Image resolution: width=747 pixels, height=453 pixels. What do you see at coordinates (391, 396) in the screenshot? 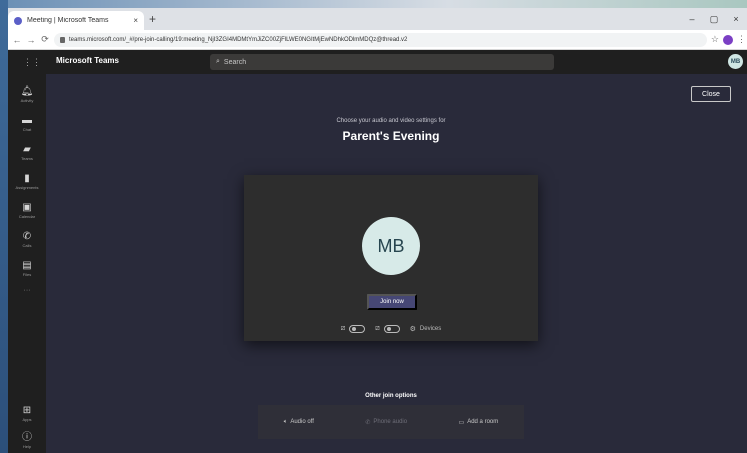
I see `other-join-options-title: Other join options` at bounding box center [391, 396].